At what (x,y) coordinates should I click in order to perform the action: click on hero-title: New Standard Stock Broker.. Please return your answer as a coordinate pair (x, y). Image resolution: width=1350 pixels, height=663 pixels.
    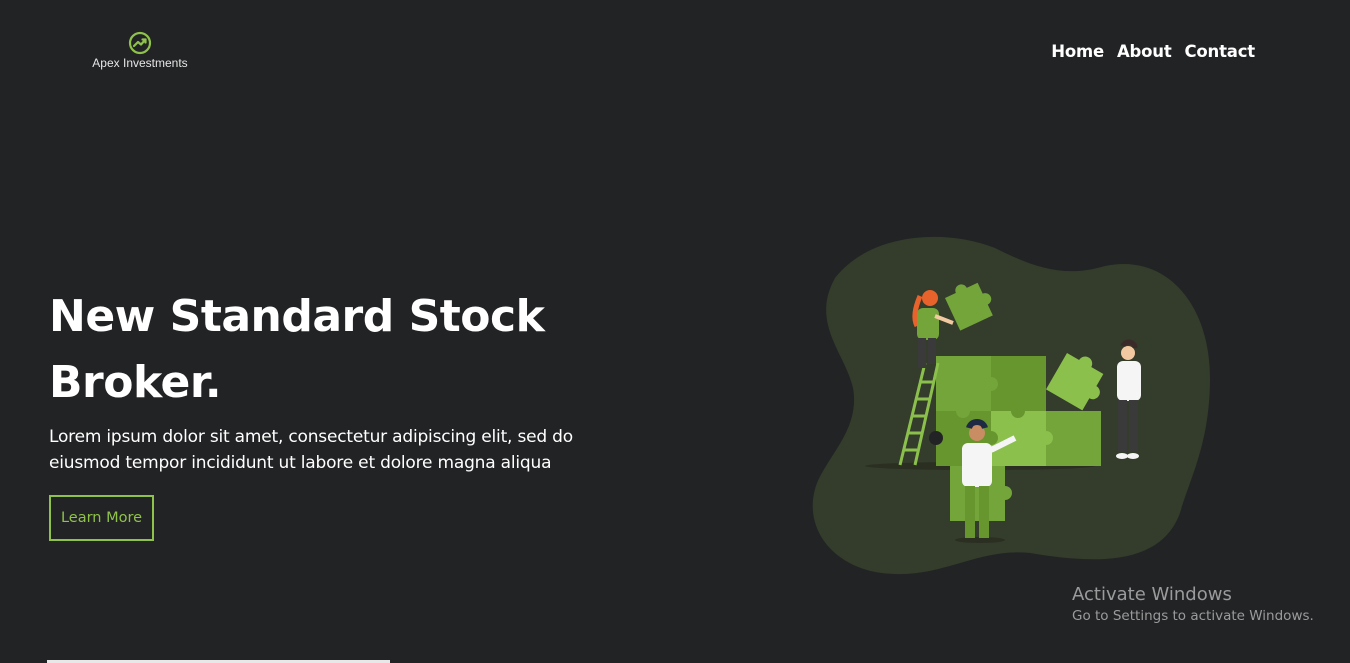
    Looking at the image, I should click on (297, 349).